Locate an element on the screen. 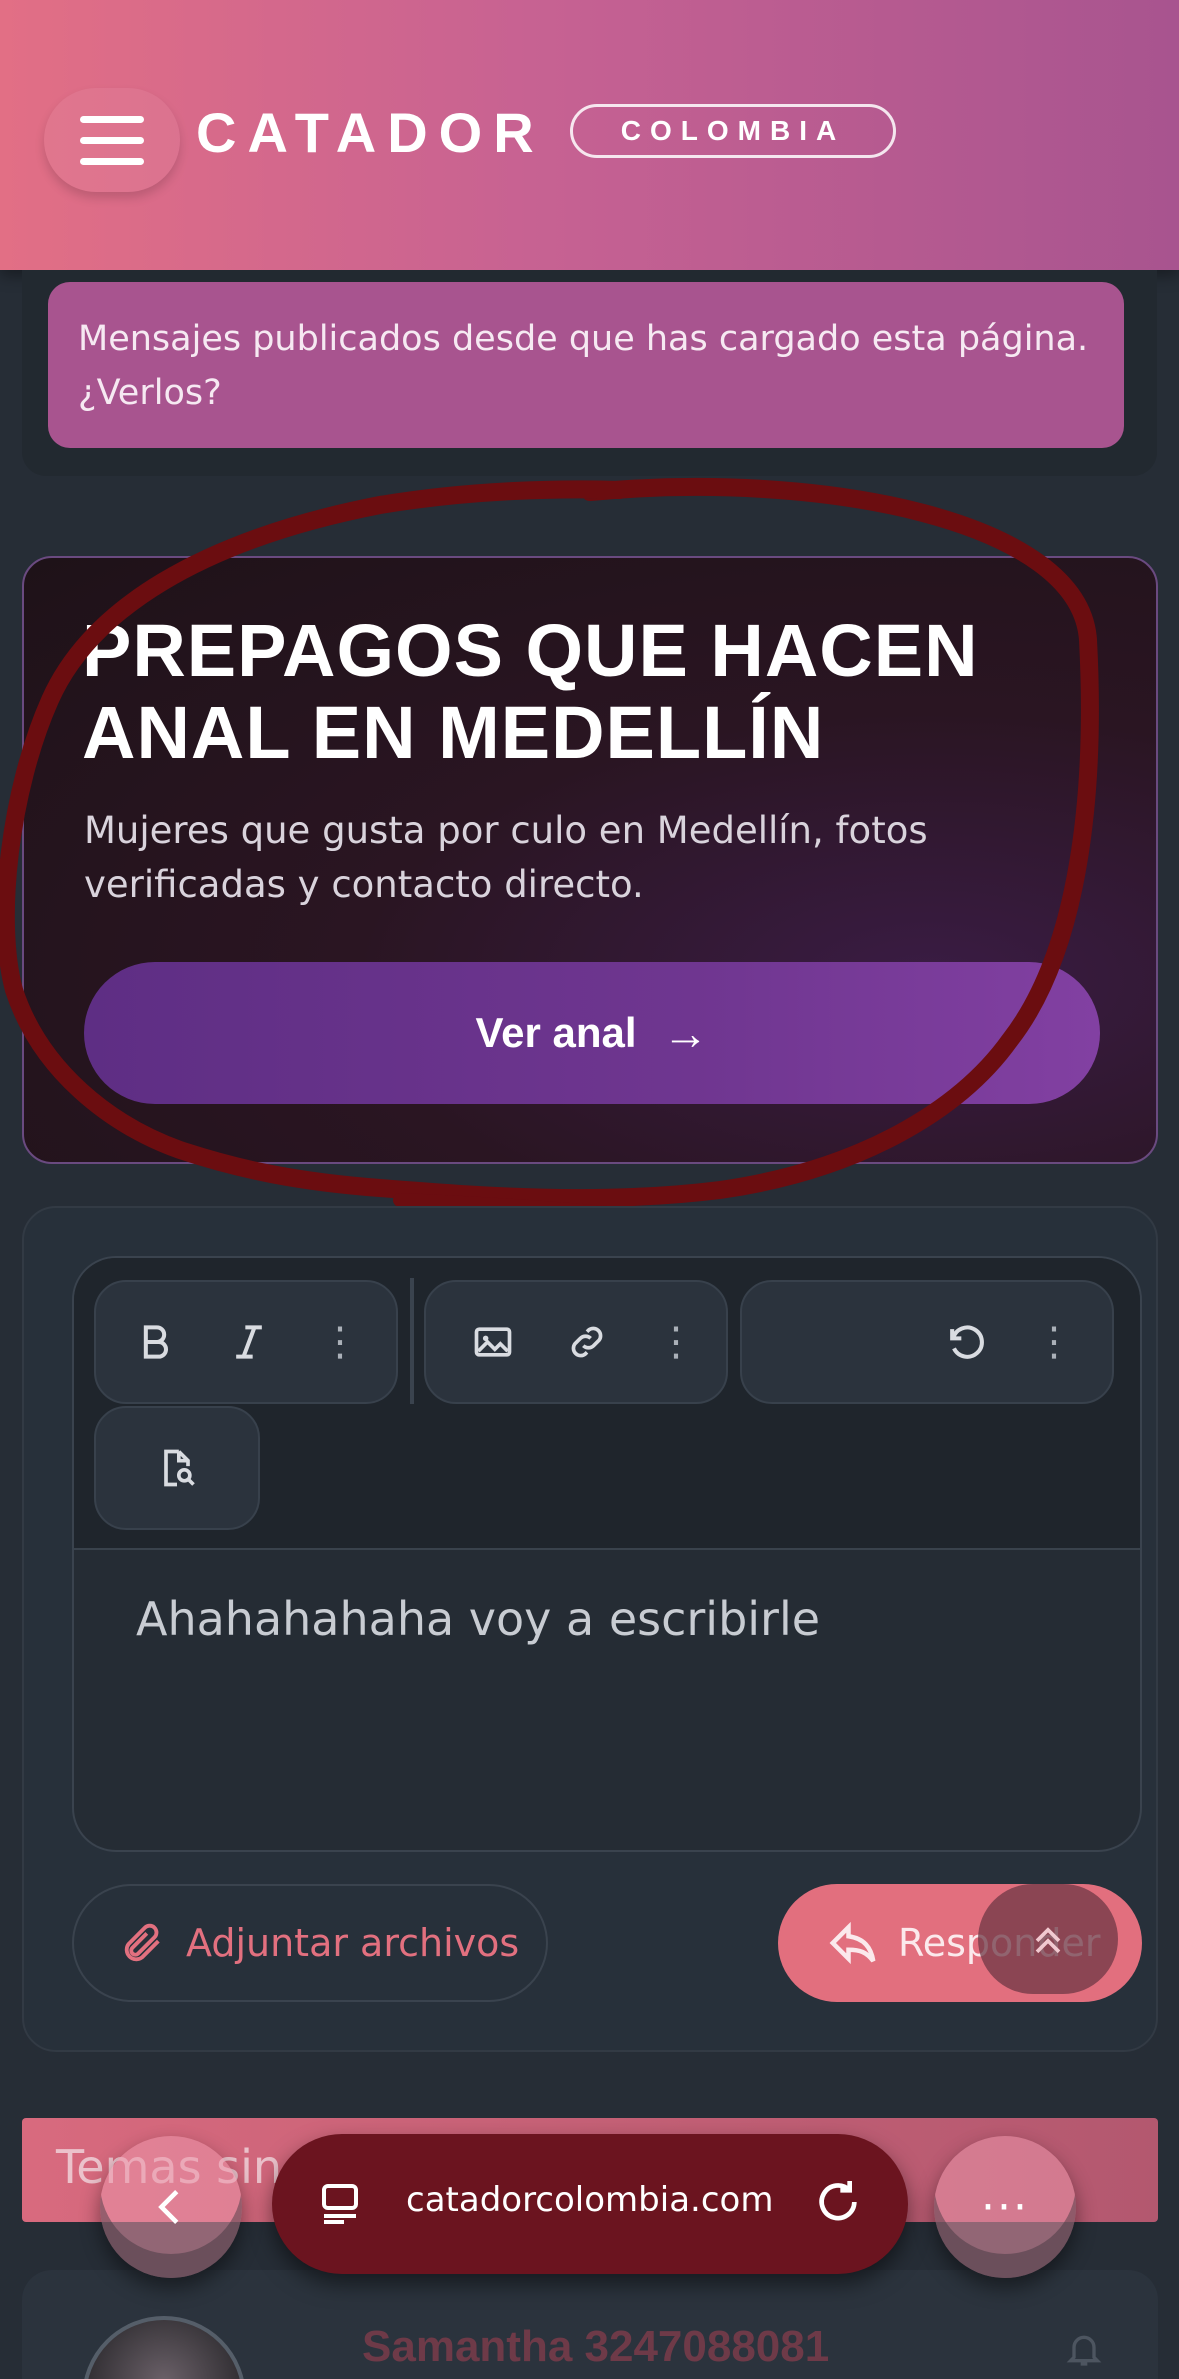  editor-content: Ahahahahaha voy a escribirle is located at coordinates (478, 1619).